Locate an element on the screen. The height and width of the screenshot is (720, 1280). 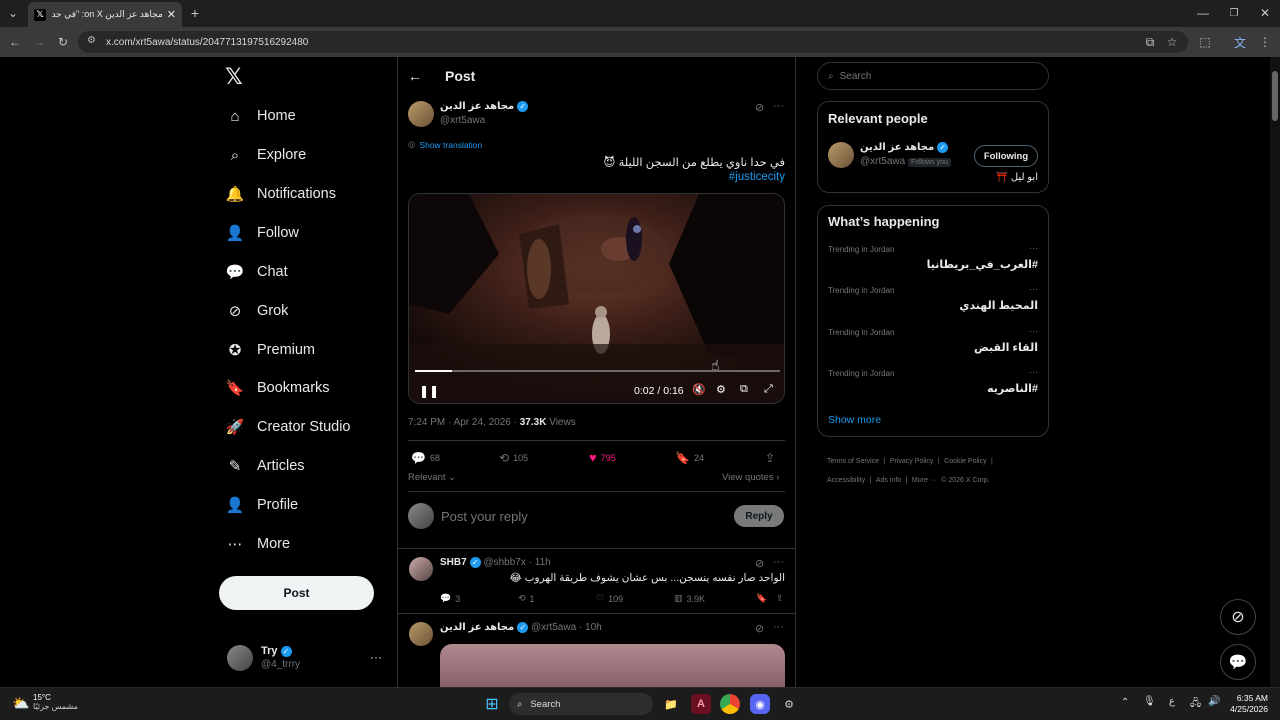
minimize-icon: — is located at coordinates (1203, 13).